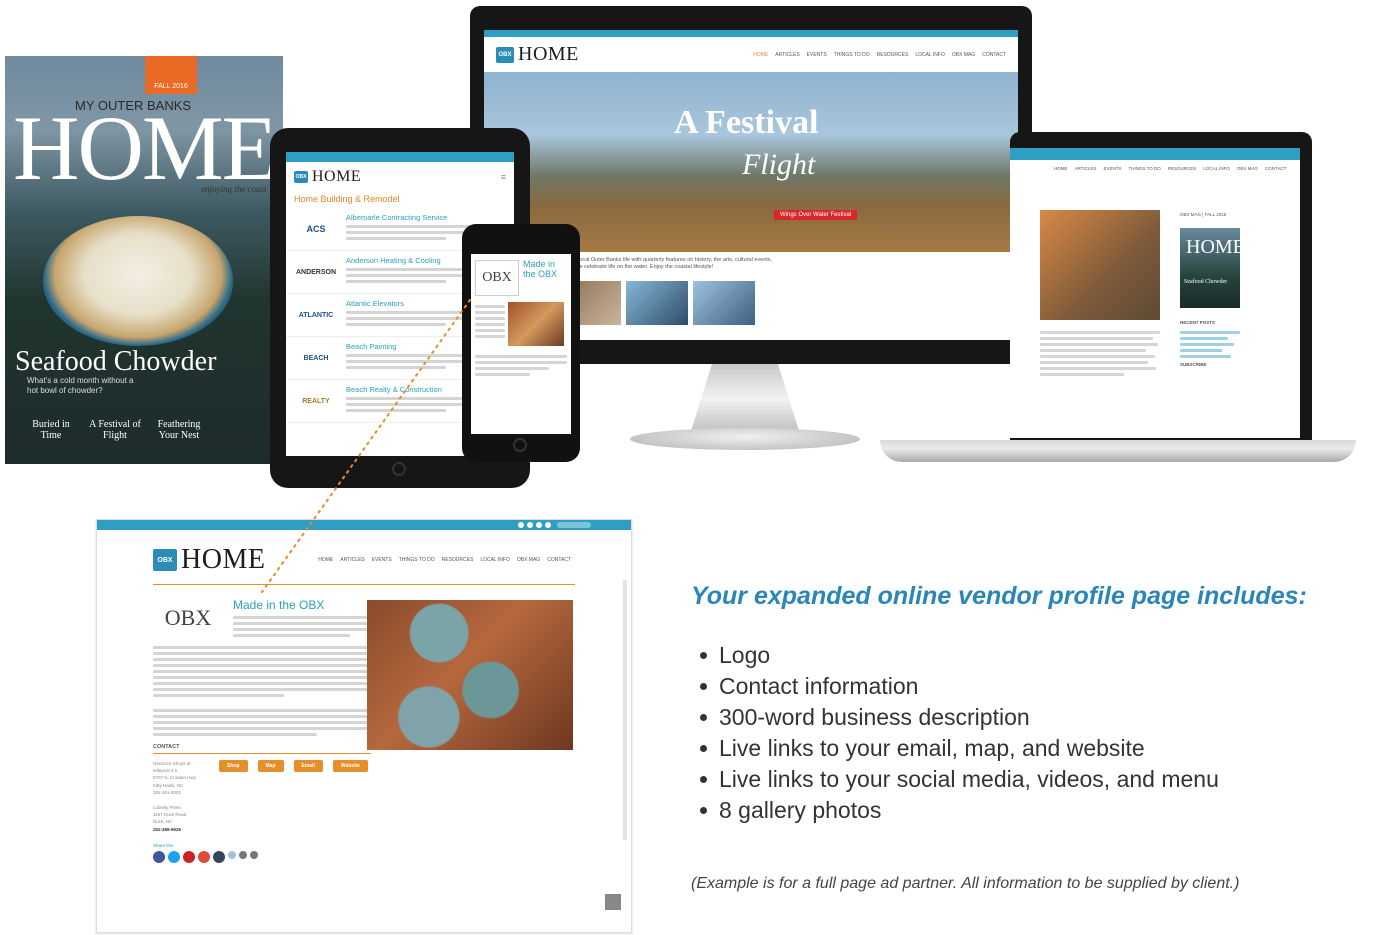  I want to click on map-button: Map, so click(270, 766).